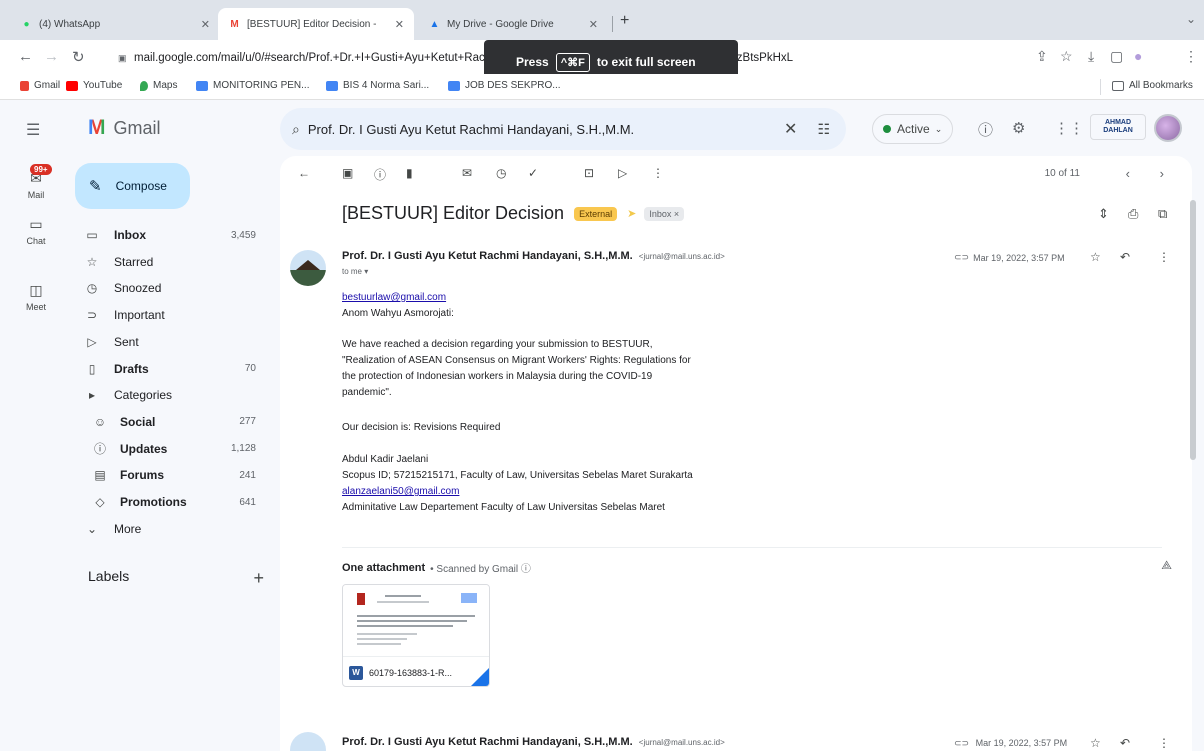 This screenshot has width=1204, height=751. What do you see at coordinates (622, 173) in the screenshot?
I see `label-icon: ▷` at bounding box center [622, 173].